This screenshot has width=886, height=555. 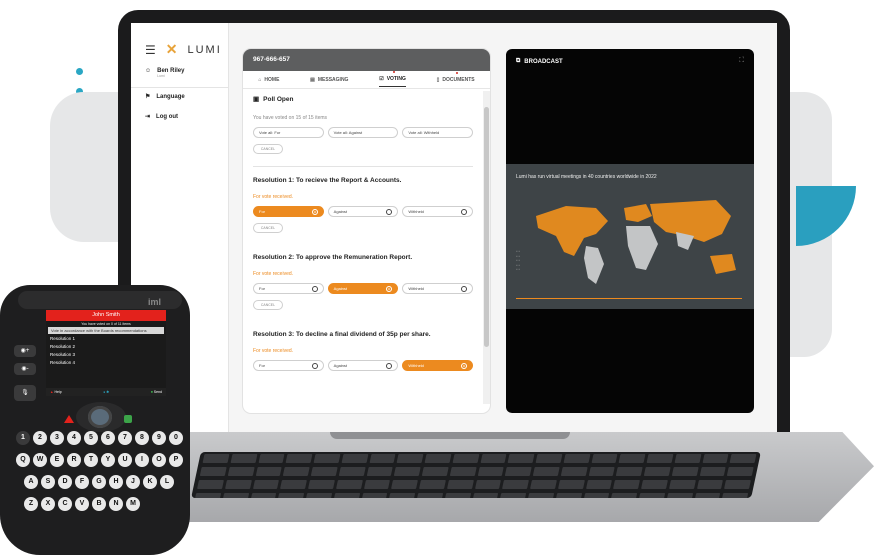 I want to click on menu-icon: ☰, so click(x=151, y=50).